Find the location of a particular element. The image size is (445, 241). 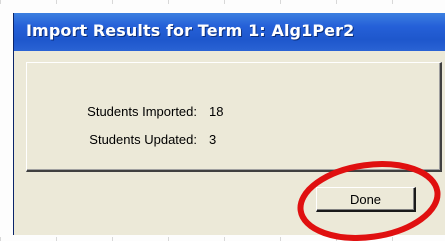

students-imported-label: Students Imported: is located at coordinates (142, 111).